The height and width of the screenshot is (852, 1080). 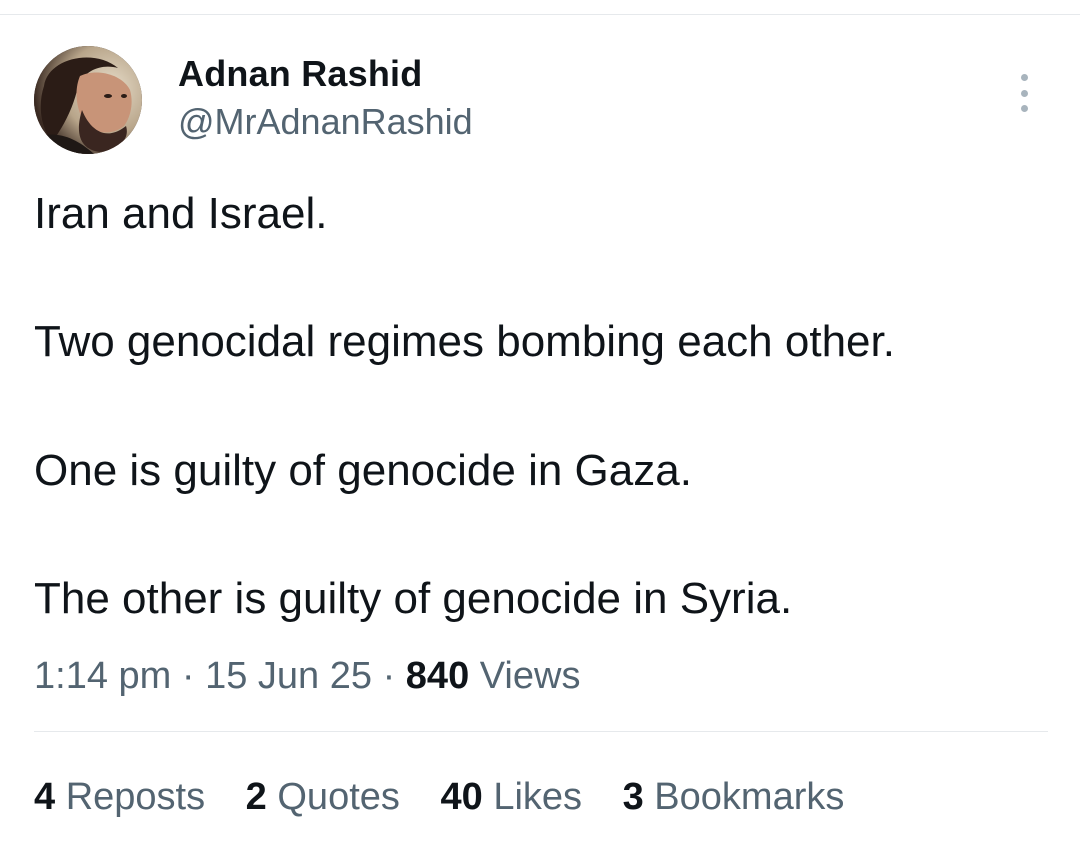 I want to click on tweet-meta: 1:14 pm · 15 Jun 25 · 840 Views, so click(x=307, y=676).